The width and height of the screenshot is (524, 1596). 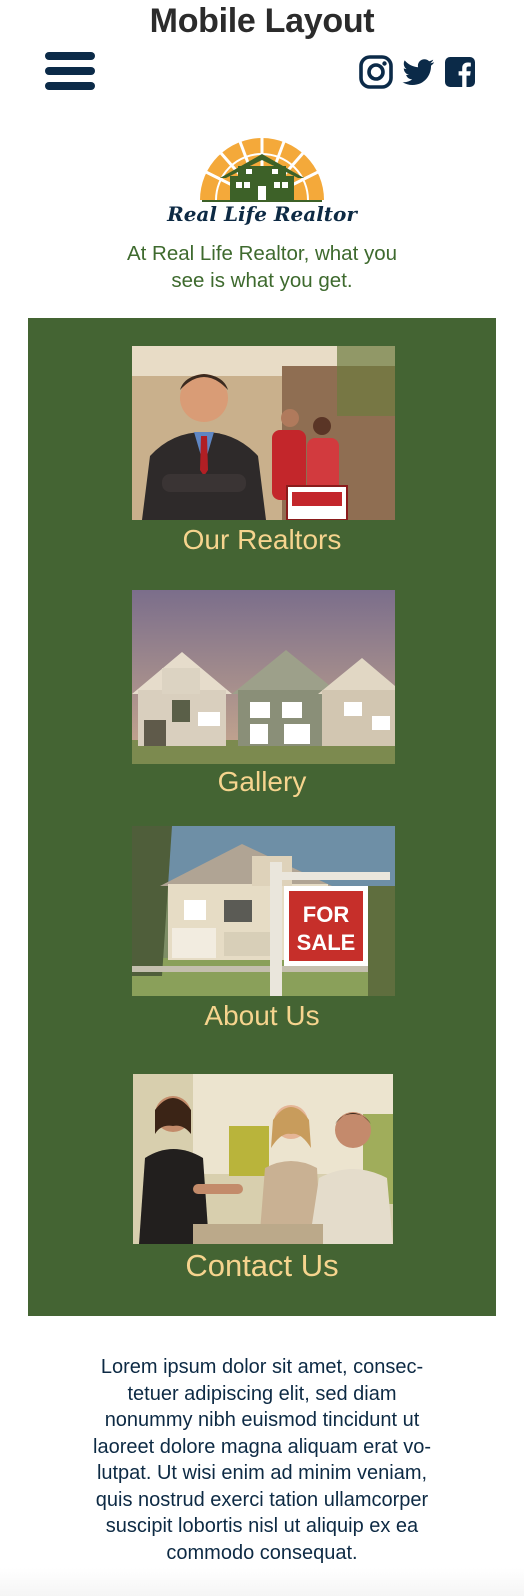 What do you see at coordinates (376, 72) in the screenshot?
I see `instagram-icon` at bounding box center [376, 72].